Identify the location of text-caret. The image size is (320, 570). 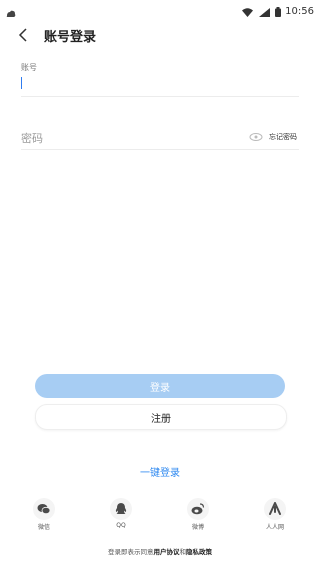
(21, 83).